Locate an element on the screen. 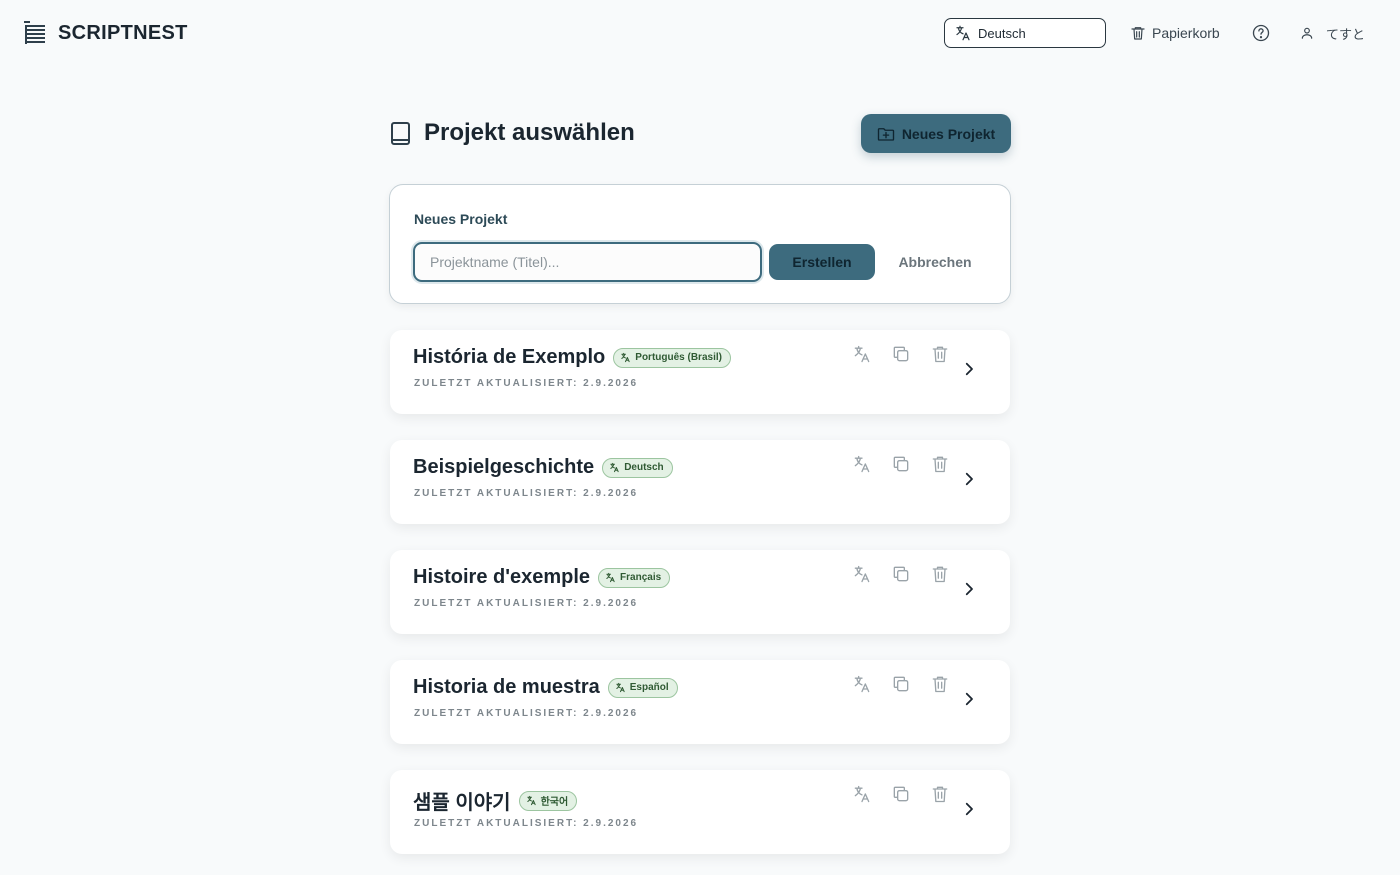 This screenshot has width=1400, height=875. app-logo: SCRIPTNEST is located at coordinates (106, 33).